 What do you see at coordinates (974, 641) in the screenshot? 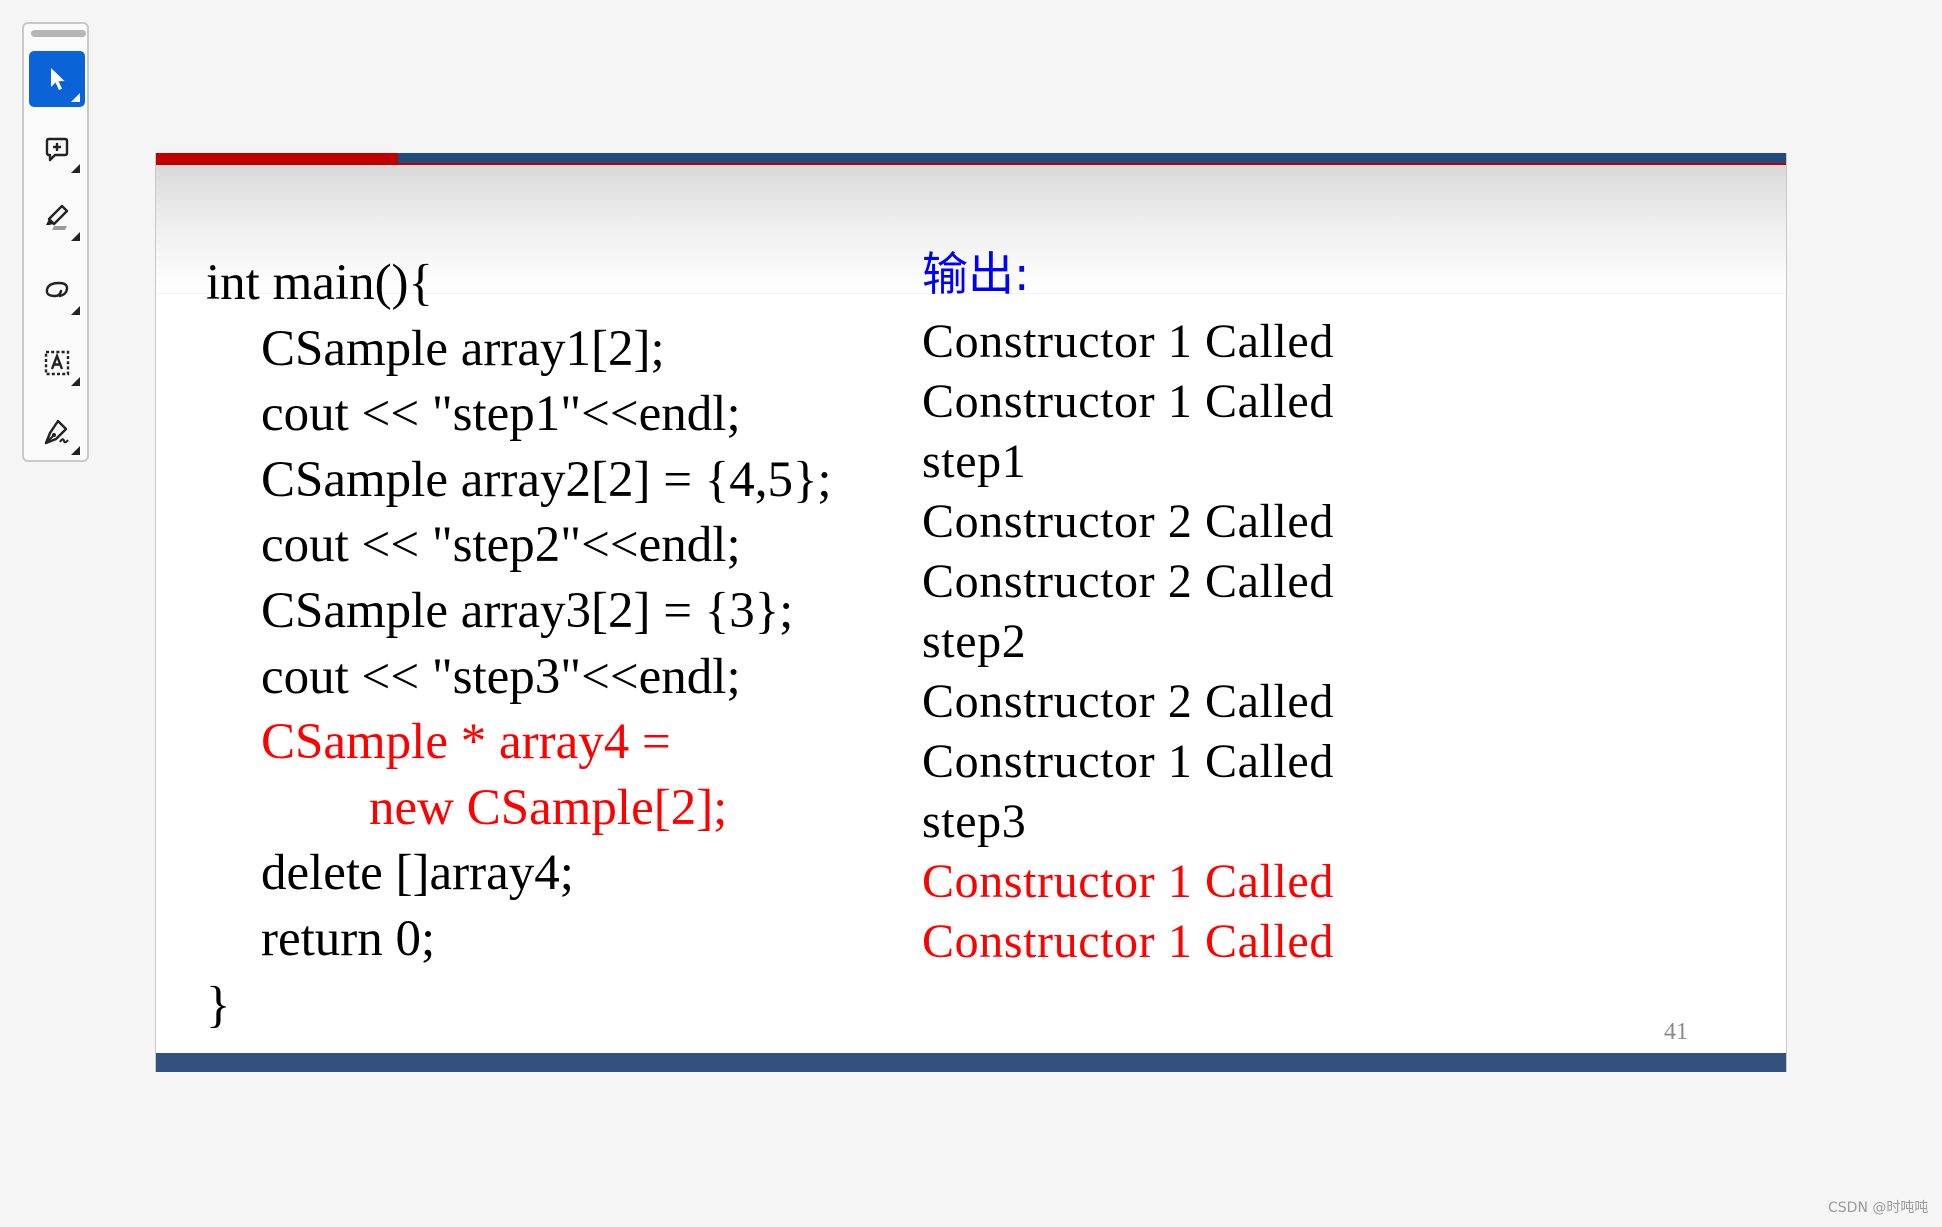
I see `output-line: step2` at bounding box center [974, 641].